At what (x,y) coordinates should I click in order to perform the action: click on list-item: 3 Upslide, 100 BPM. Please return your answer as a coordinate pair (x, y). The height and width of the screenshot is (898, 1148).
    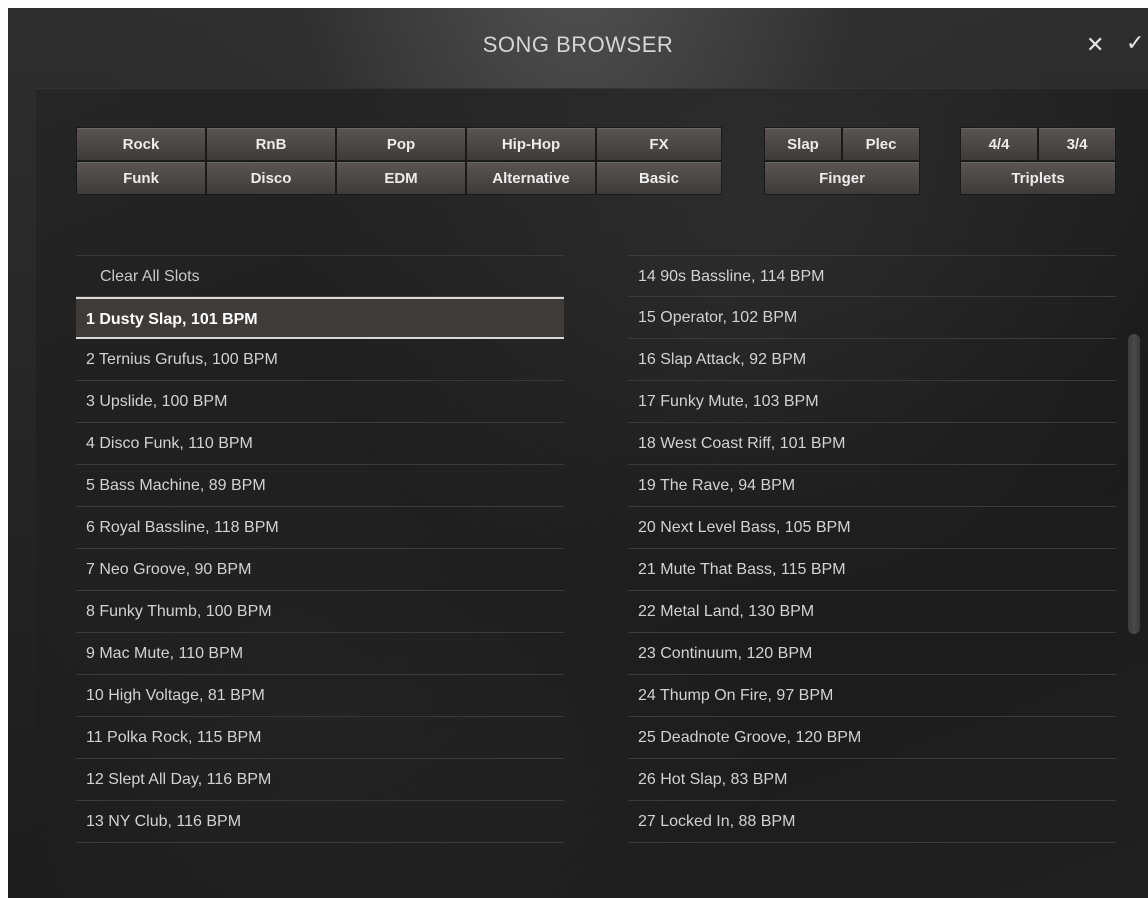
    Looking at the image, I should click on (320, 402).